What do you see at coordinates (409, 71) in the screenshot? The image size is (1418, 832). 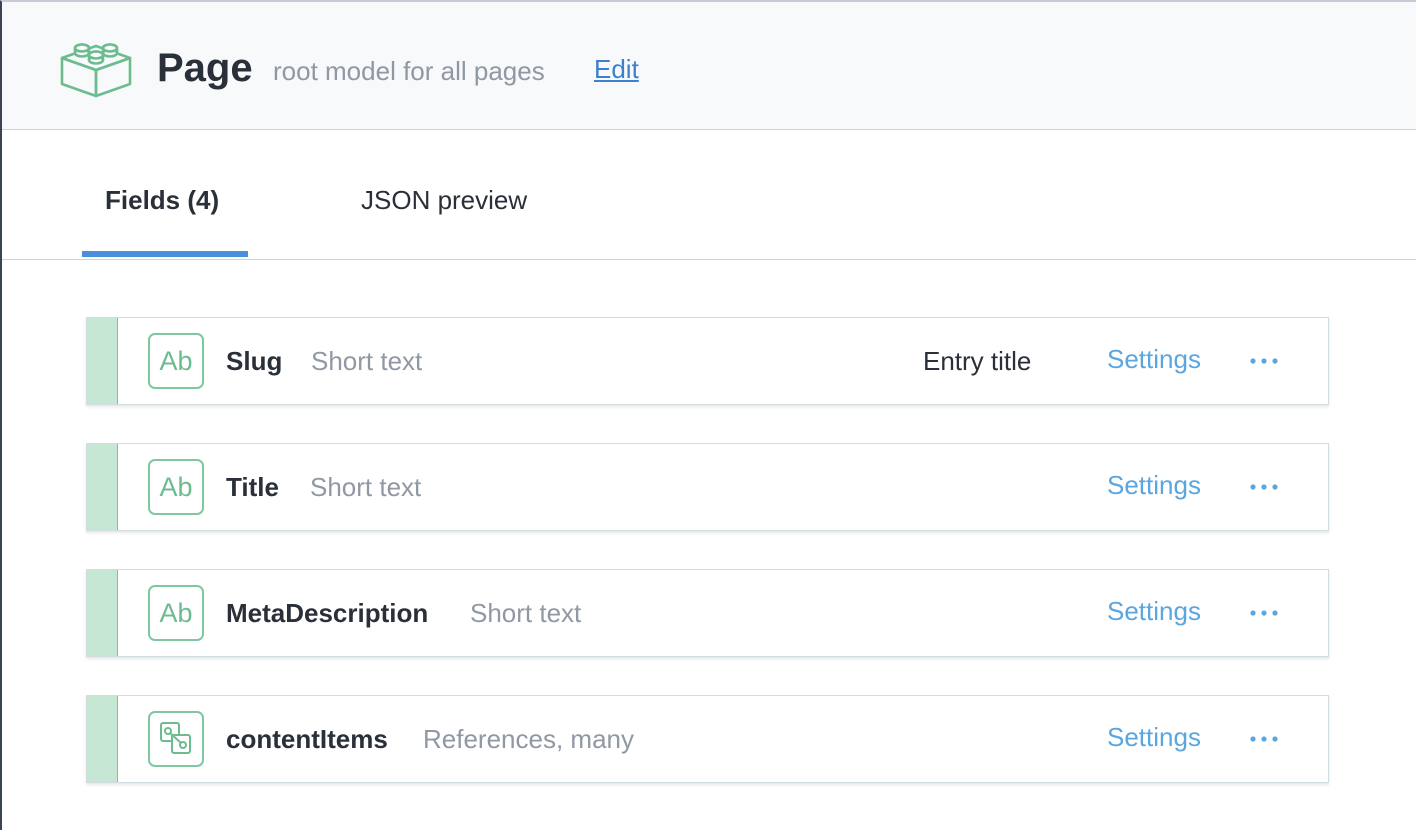 I see `model-description: root model for all pages` at bounding box center [409, 71].